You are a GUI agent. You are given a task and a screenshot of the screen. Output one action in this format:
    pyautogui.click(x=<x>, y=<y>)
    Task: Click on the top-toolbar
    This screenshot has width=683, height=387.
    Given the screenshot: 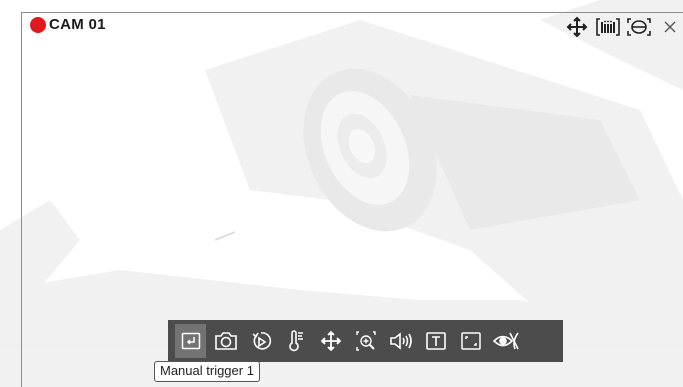 What is the action you would take?
    pyautogui.click(x=623, y=27)
    